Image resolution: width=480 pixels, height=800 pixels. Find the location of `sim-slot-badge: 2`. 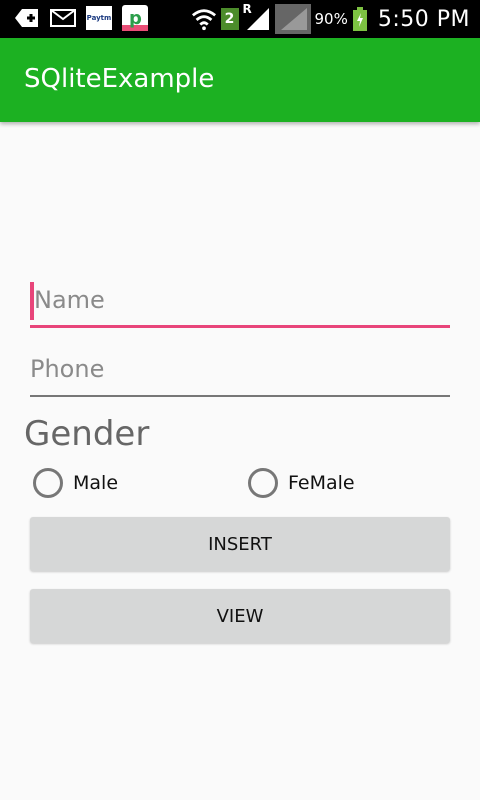

sim-slot-badge: 2 is located at coordinates (229, 19).